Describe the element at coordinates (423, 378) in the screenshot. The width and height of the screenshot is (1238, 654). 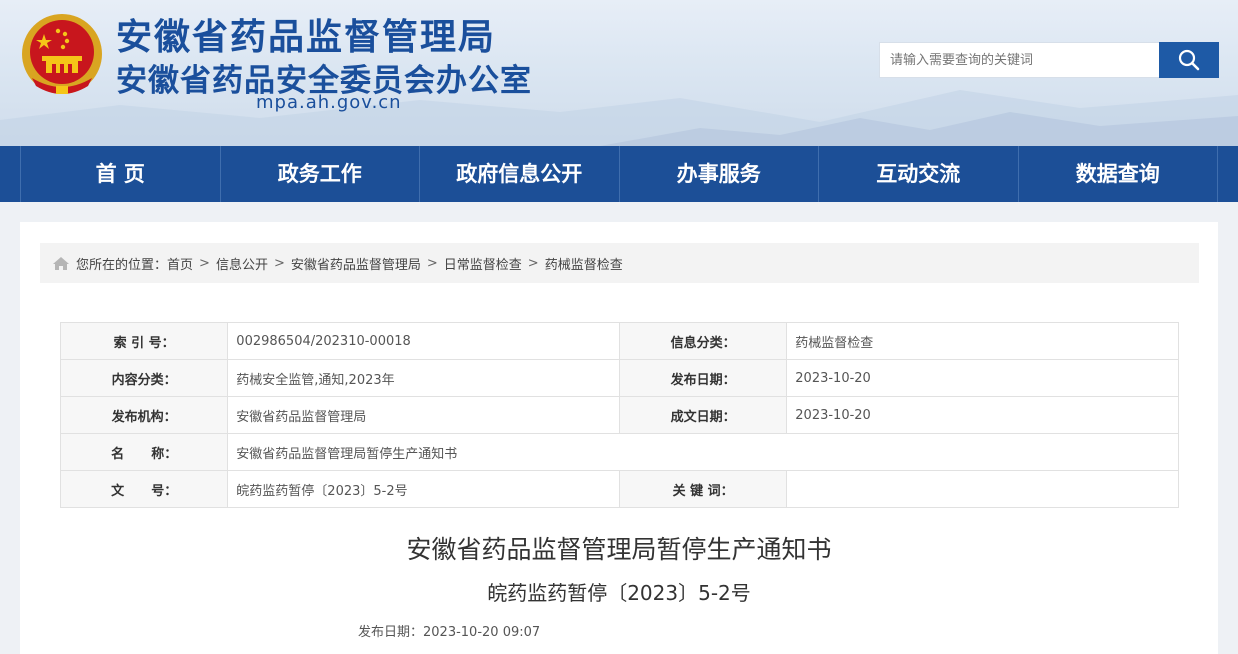
I see `meta-value-content-type: 药械安全监管,通知,2023年` at that location.